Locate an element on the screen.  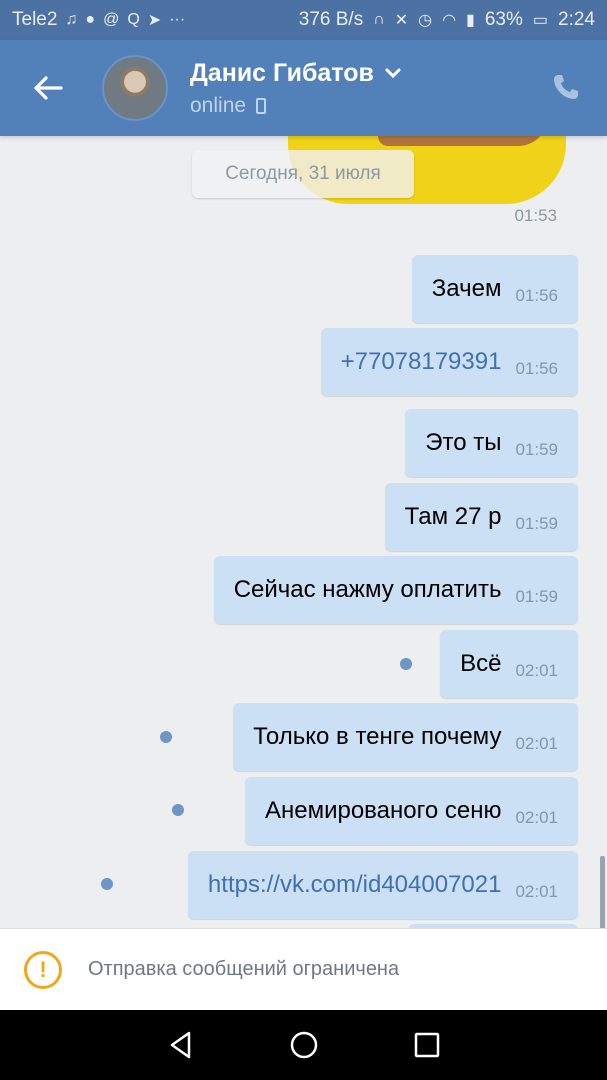
nav-home-icon is located at coordinates (304, 1045).